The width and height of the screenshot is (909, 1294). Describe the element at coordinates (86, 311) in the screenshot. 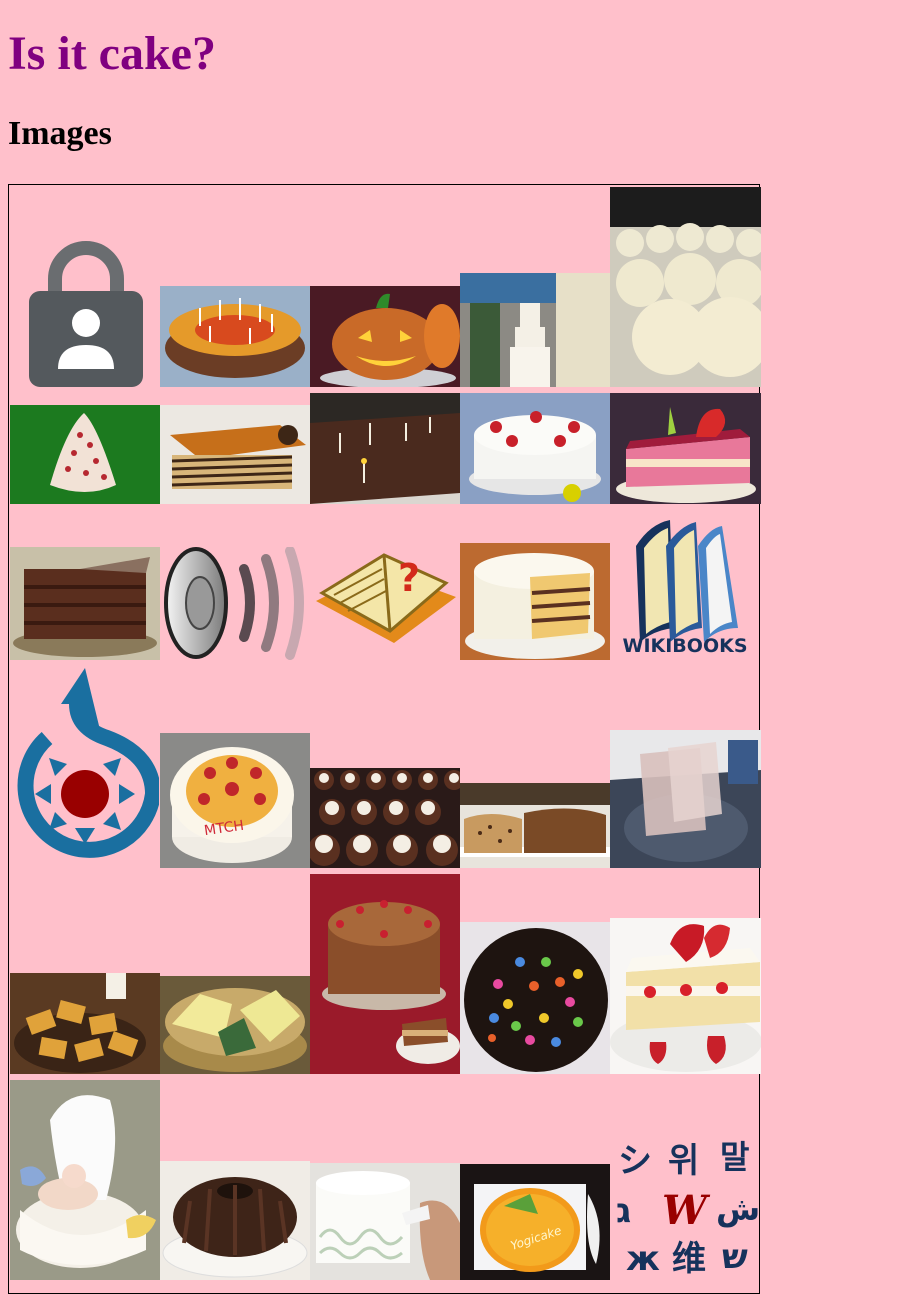

I see `lock-icon` at that location.